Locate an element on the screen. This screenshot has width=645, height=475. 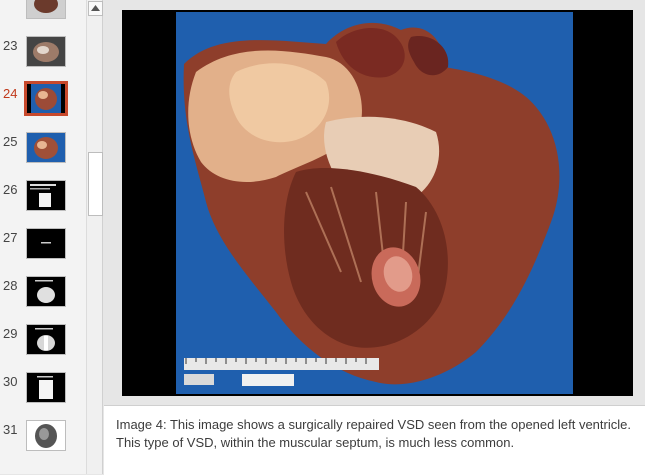
slide-thumbnail-30: 30 is located at coordinates (43, 395).